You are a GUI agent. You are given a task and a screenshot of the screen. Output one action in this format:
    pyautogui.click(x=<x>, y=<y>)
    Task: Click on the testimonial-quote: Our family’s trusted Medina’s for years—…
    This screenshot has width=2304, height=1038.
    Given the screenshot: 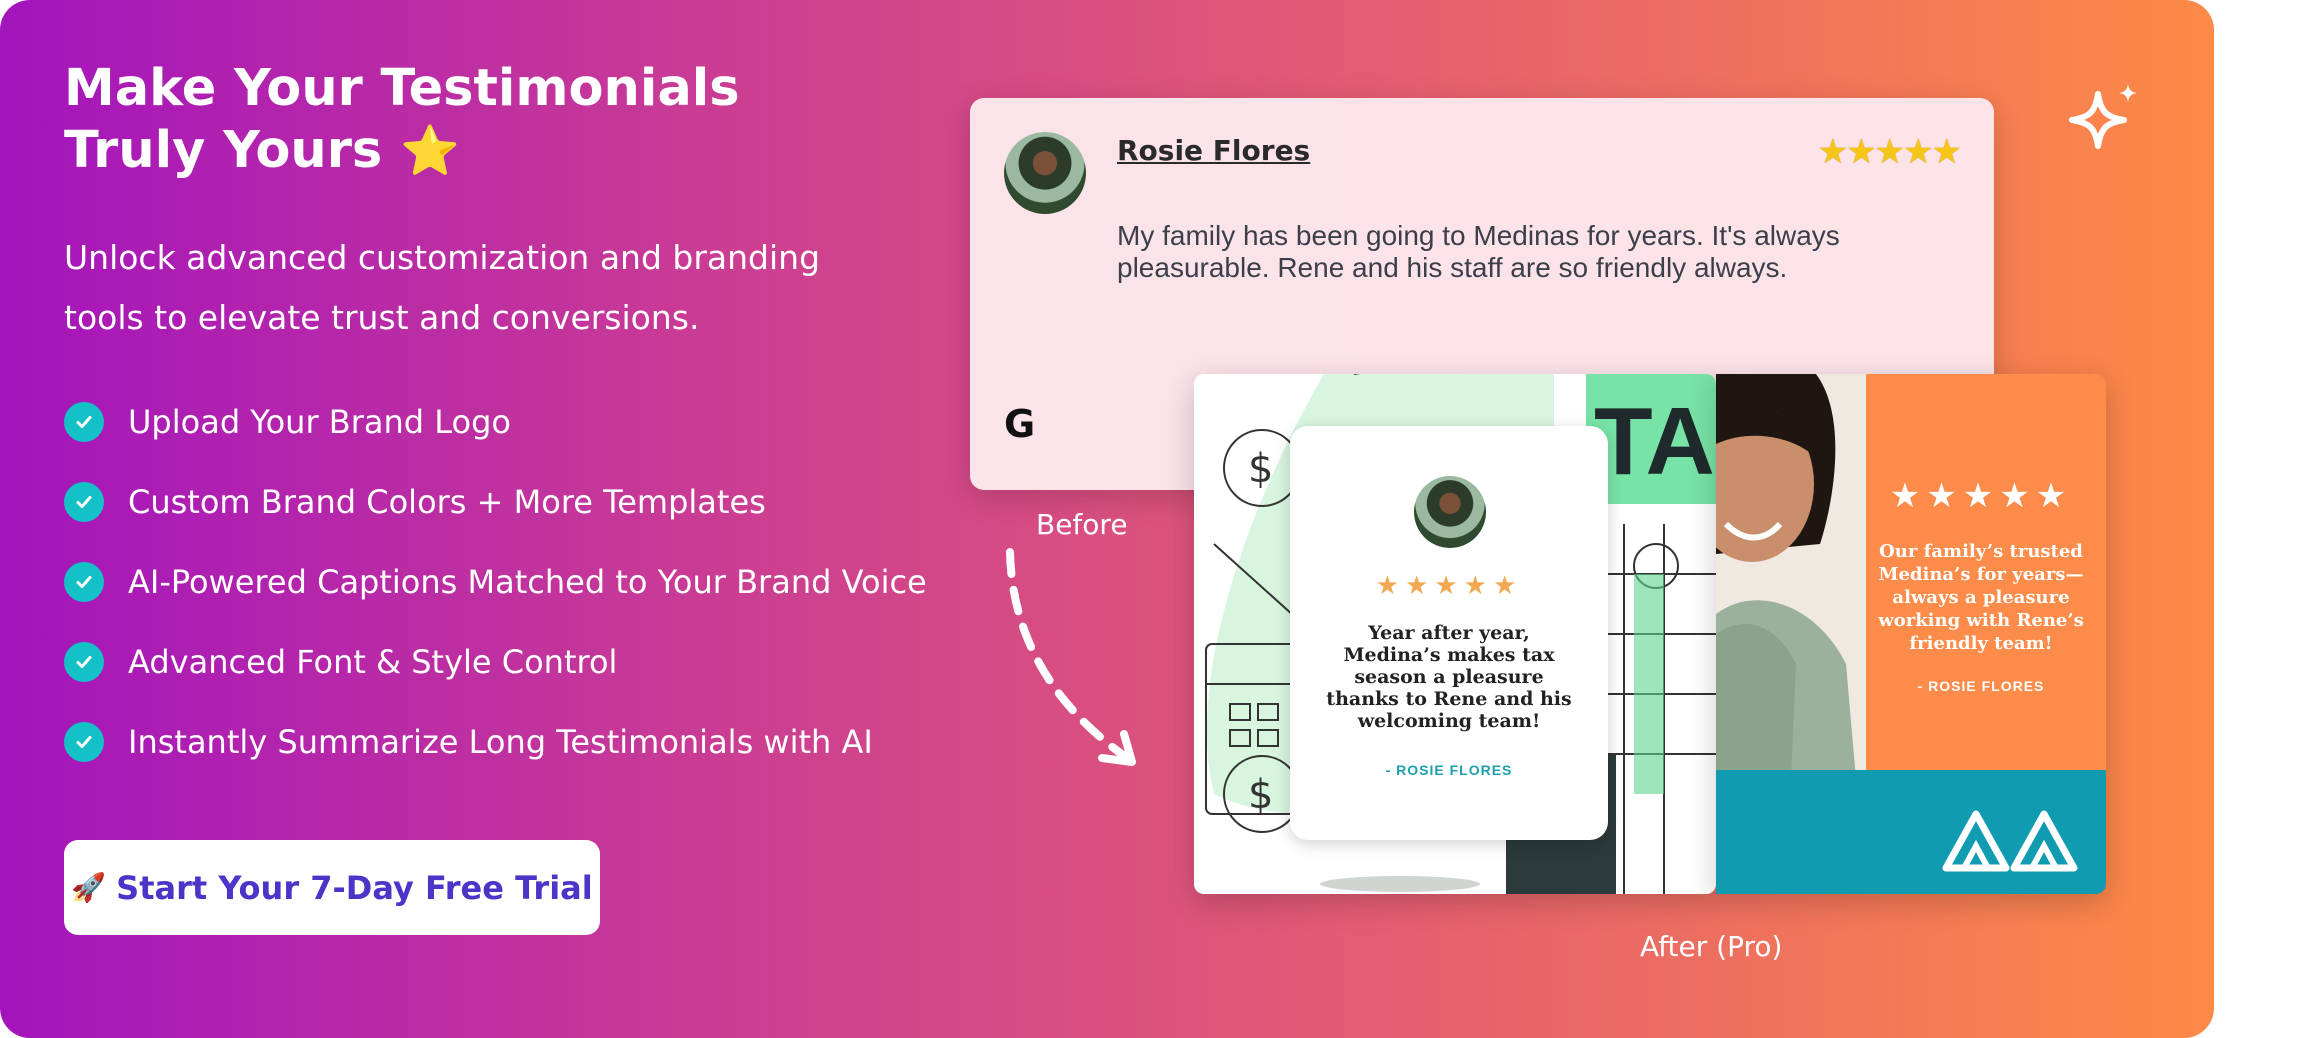 What is the action you would take?
    pyautogui.click(x=1981, y=597)
    